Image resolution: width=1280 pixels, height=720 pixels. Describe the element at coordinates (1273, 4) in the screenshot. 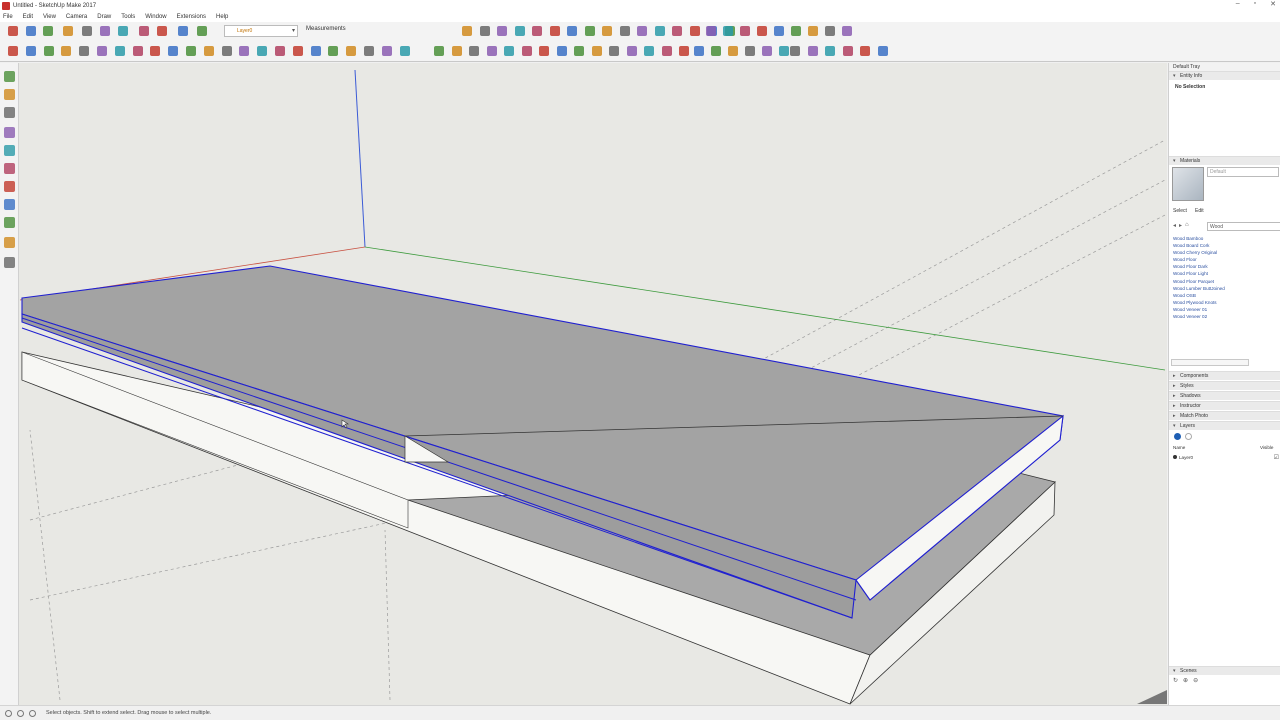

I see `close-icon: ✕` at that location.